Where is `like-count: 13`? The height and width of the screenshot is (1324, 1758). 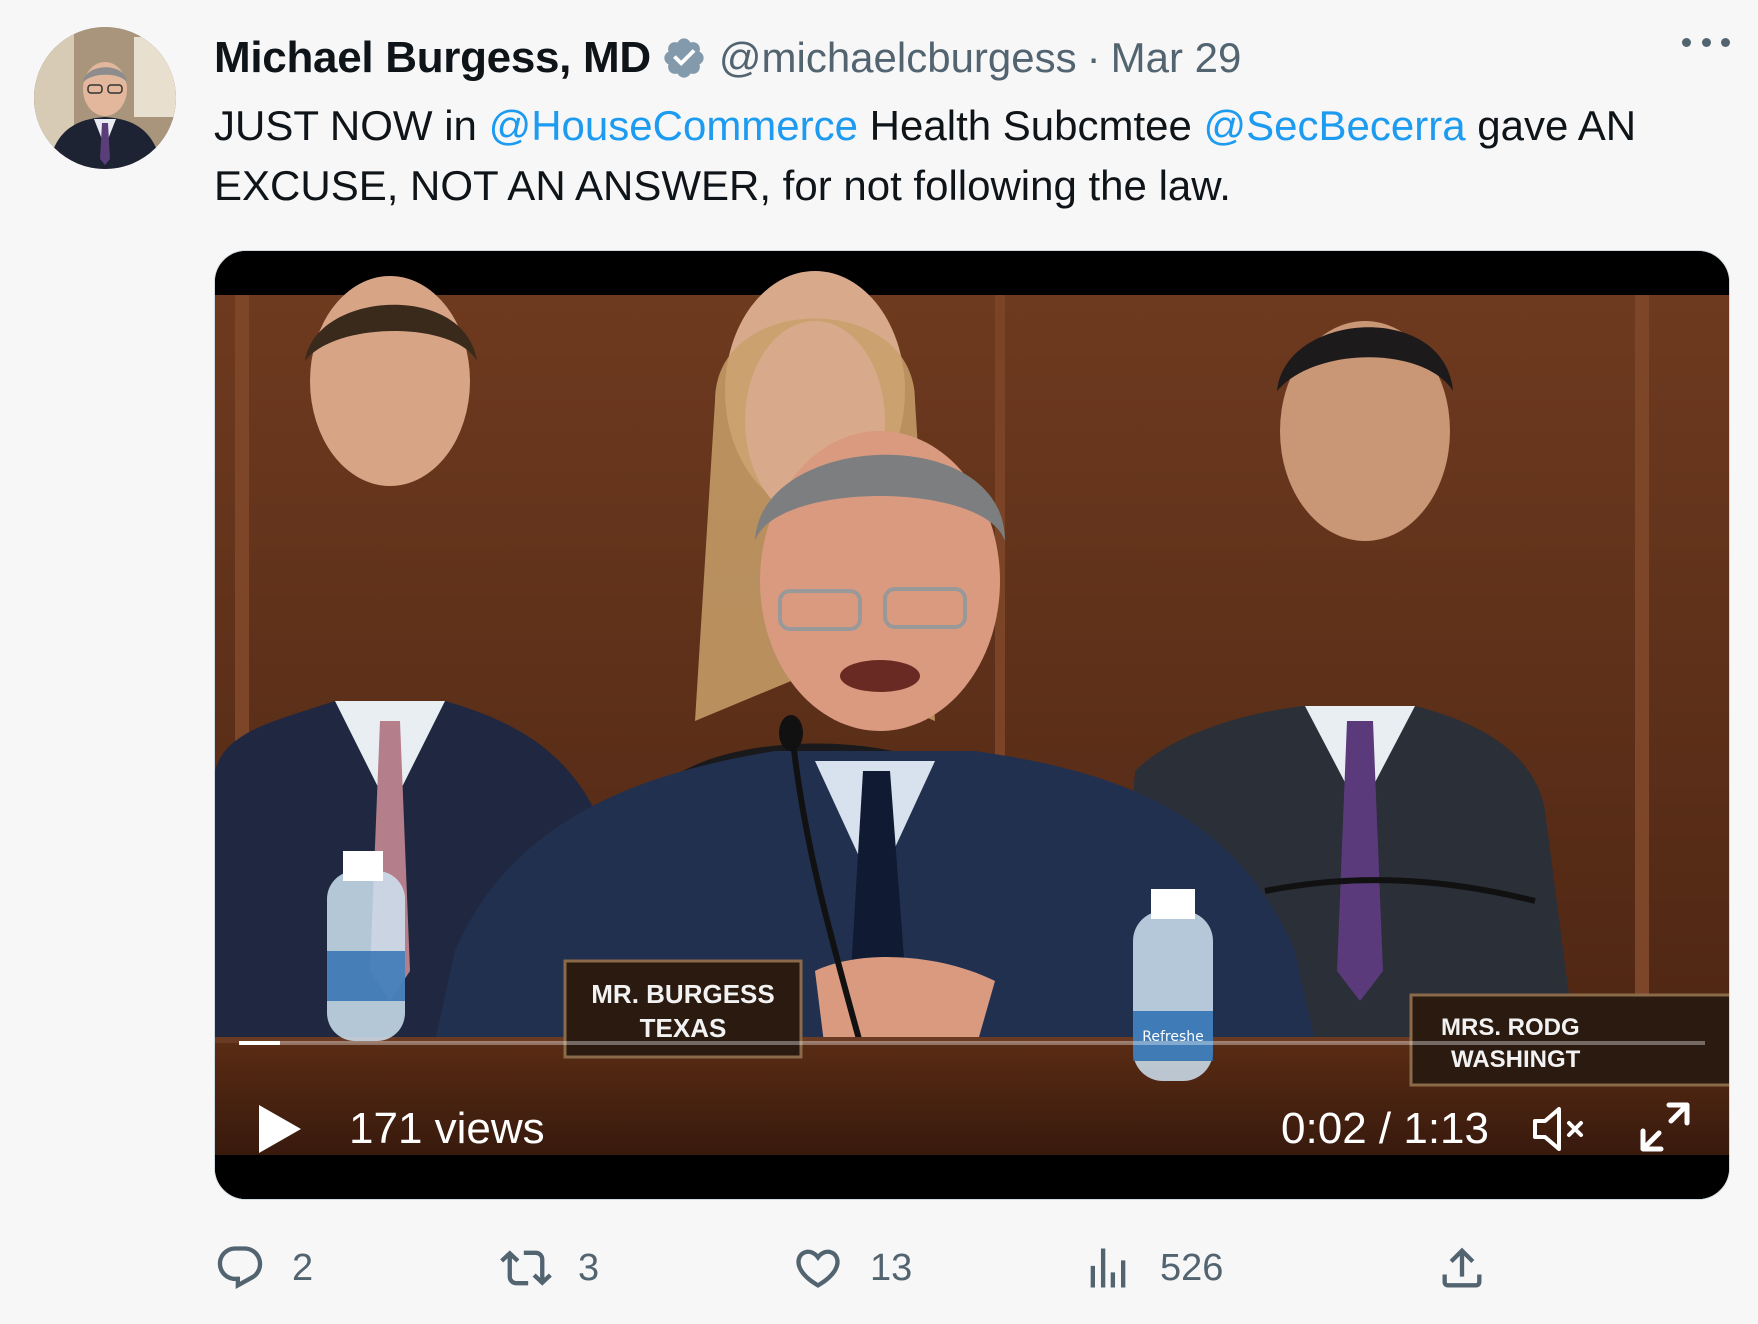 like-count: 13 is located at coordinates (891, 1267).